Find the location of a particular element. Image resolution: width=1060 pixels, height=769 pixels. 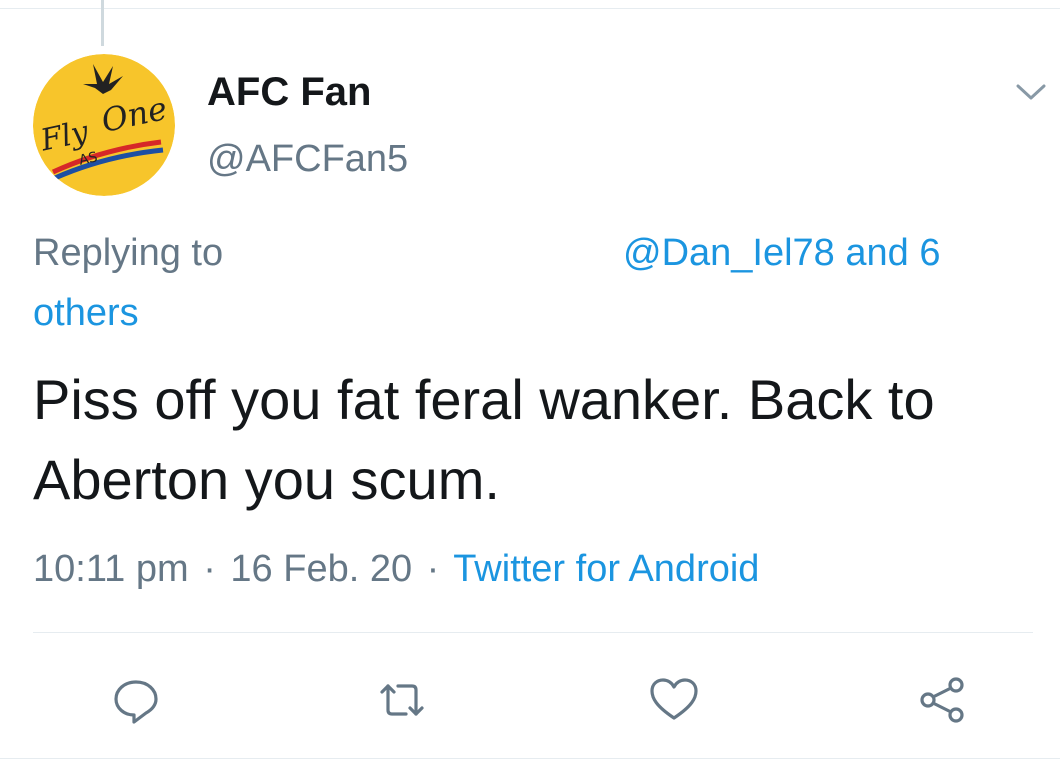

retweet-icon is located at coordinates (402, 700).